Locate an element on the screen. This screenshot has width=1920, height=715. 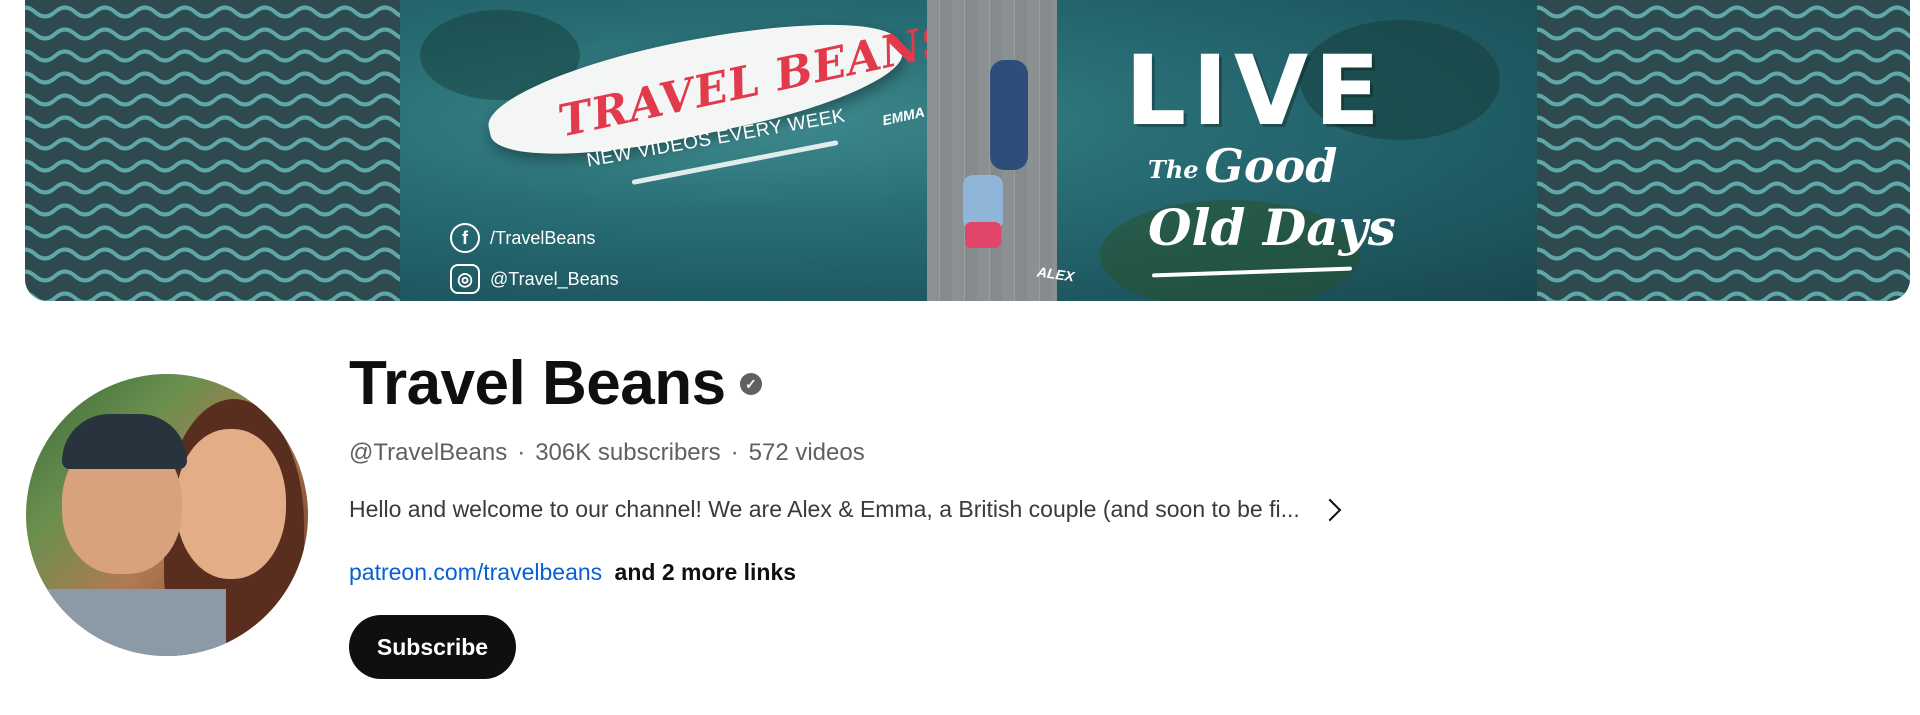
instagram-link: ◎ @Travel_Beans is located at coordinates (534, 279).